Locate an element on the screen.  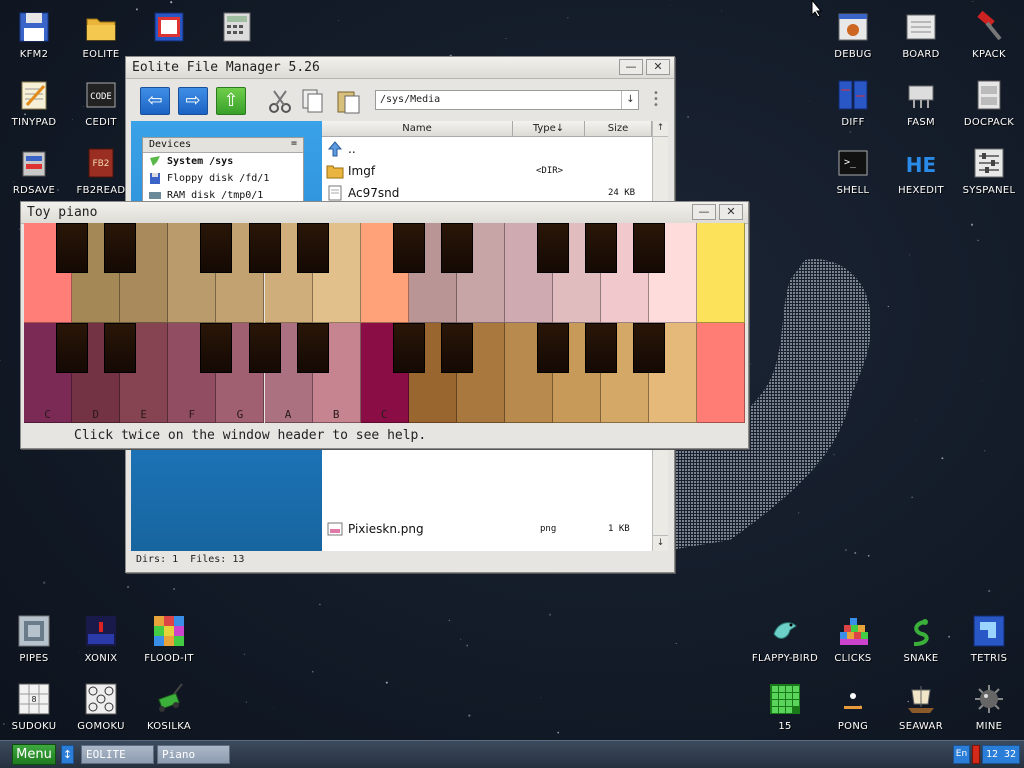
desktop-icon-debug: DEBUG is located at coordinates (853, 35).